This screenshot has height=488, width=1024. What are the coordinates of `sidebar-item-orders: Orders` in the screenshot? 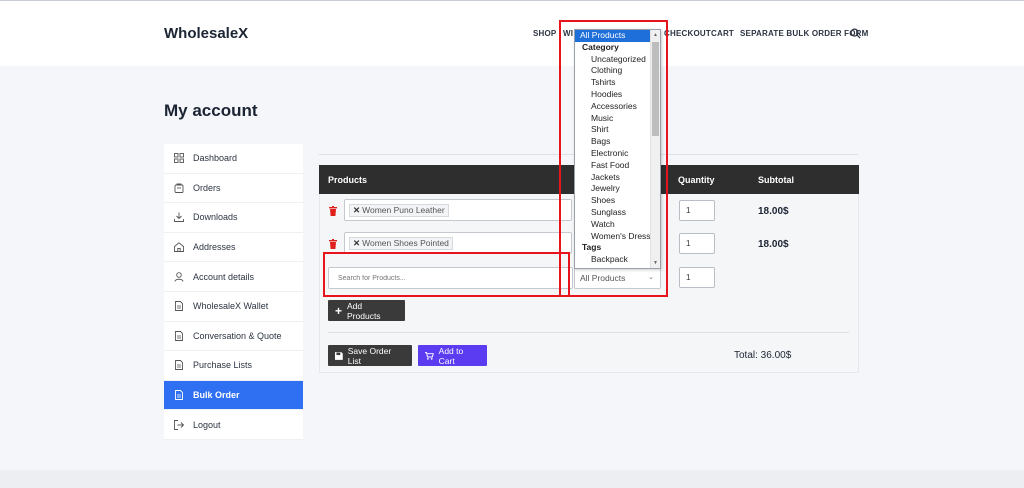 It's located at (233, 189).